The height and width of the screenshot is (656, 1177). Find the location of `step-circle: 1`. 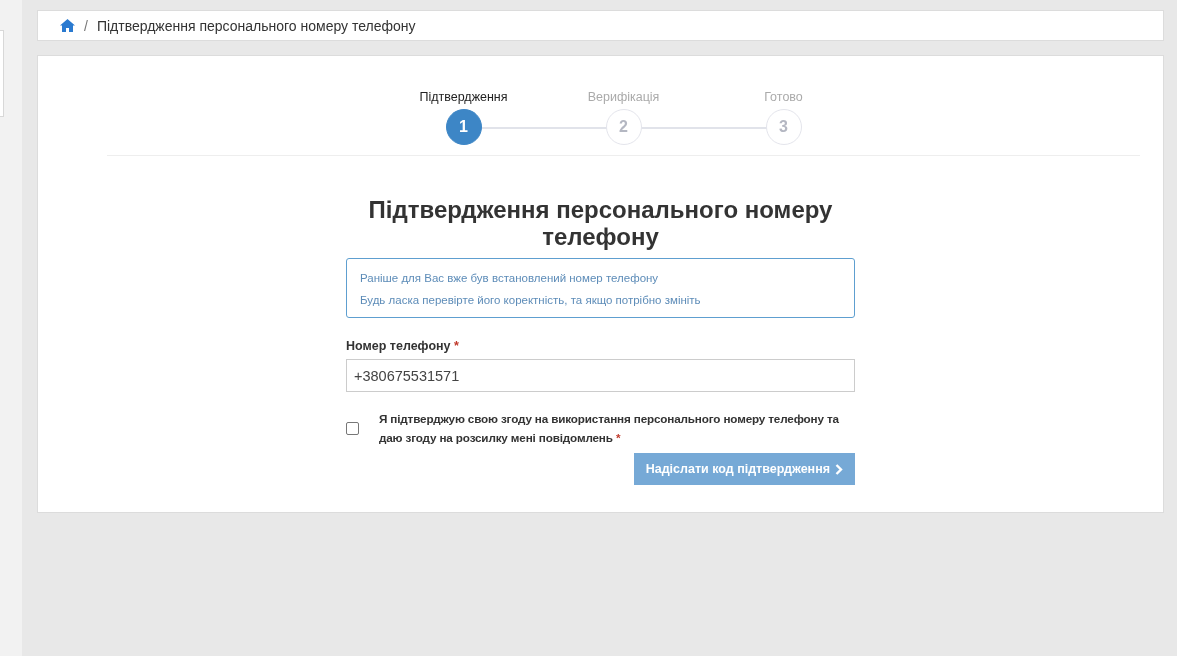

step-circle: 1 is located at coordinates (463, 127).